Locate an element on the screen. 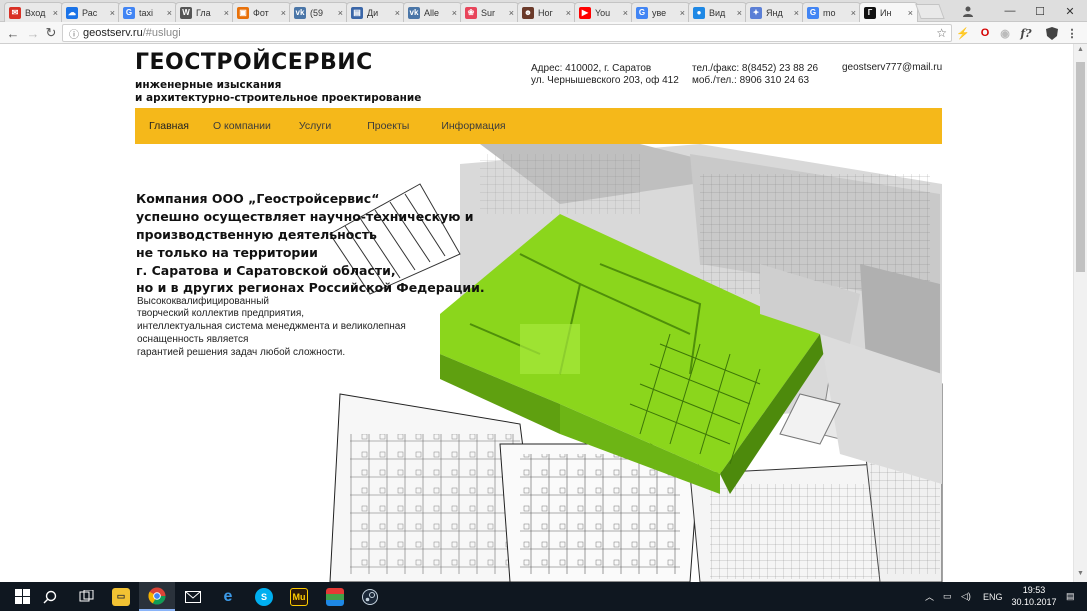  eye-extension-icon: ◉ is located at coordinates (1005, 33).